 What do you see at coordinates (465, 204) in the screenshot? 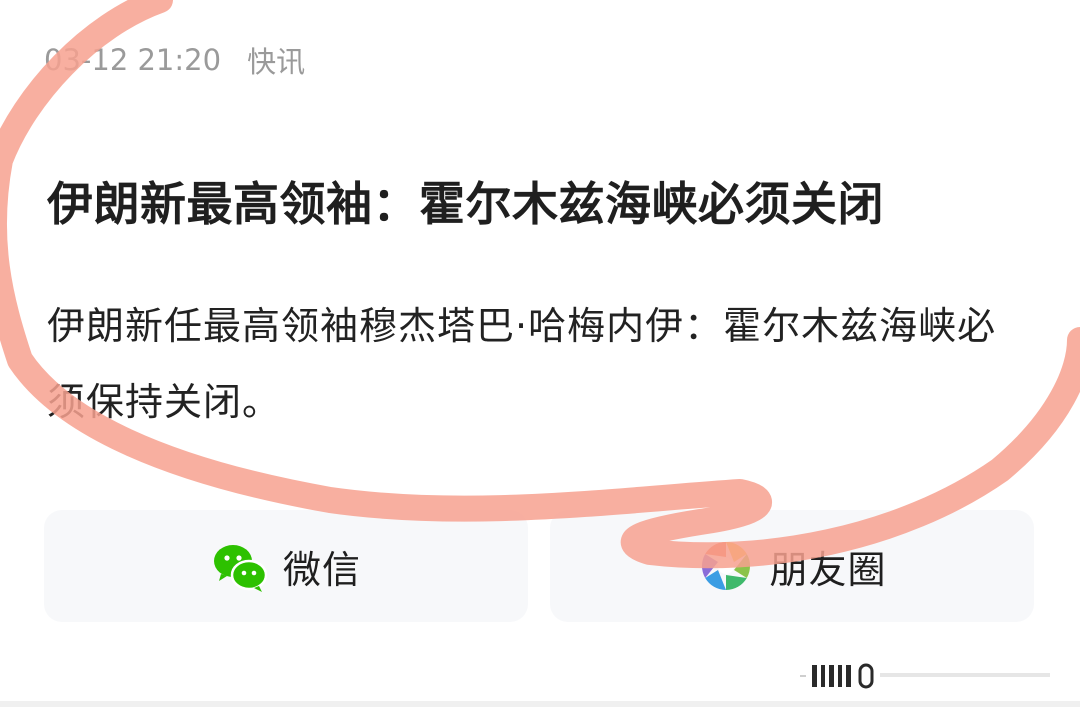
I see `article-headline: 伊朗新最高领袖：霍尔木兹海峡必须关闭` at bounding box center [465, 204].